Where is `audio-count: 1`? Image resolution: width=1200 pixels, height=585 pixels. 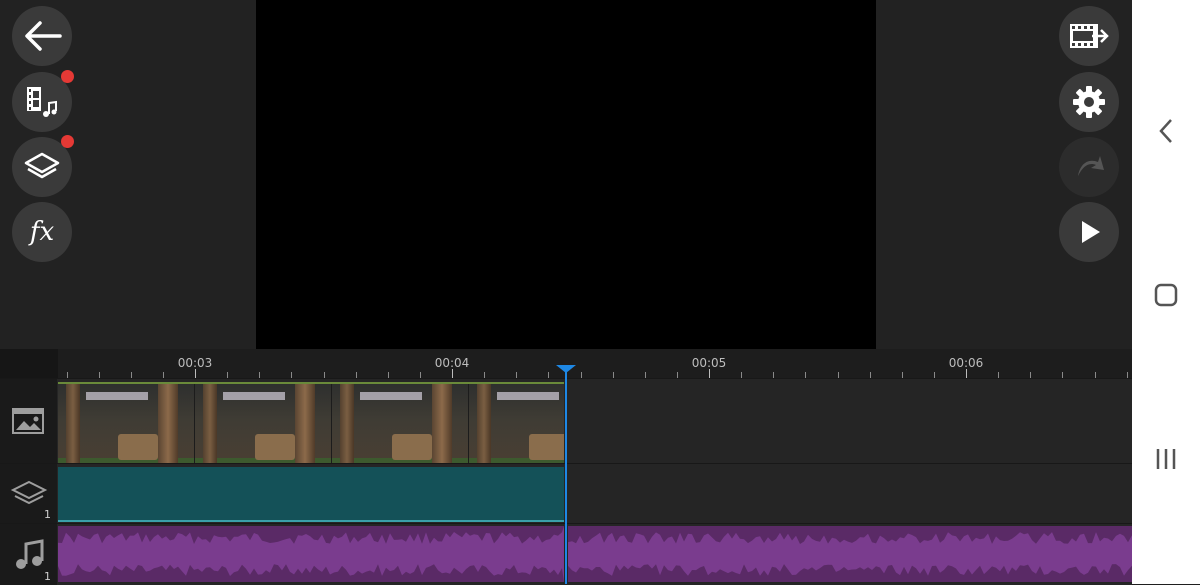
audio-count: 1 is located at coordinates (47, 576).